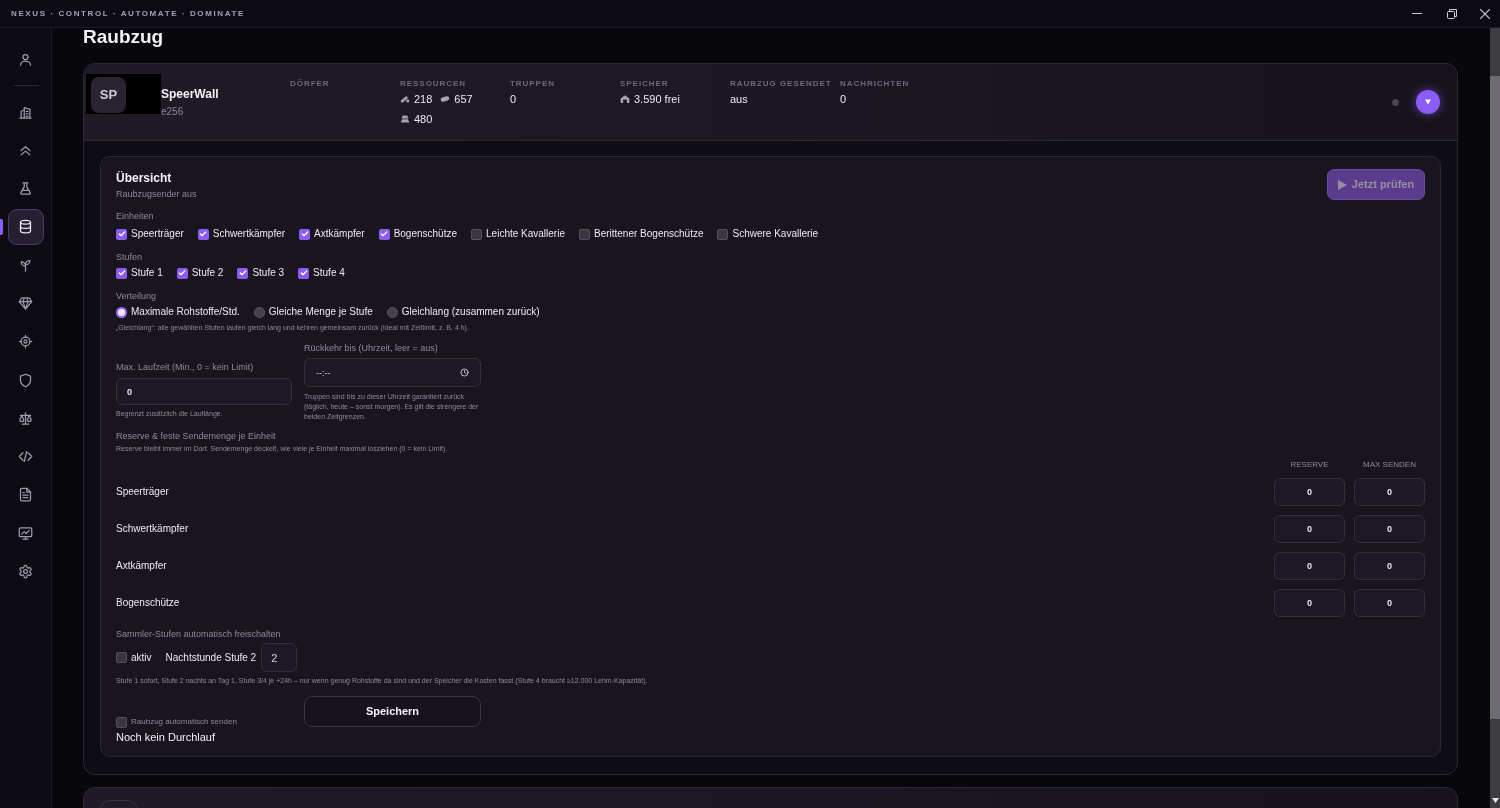 The image size is (1500, 808). What do you see at coordinates (249, 234) in the screenshot?
I see `checkbox-label: Schwertkämpfer` at bounding box center [249, 234].